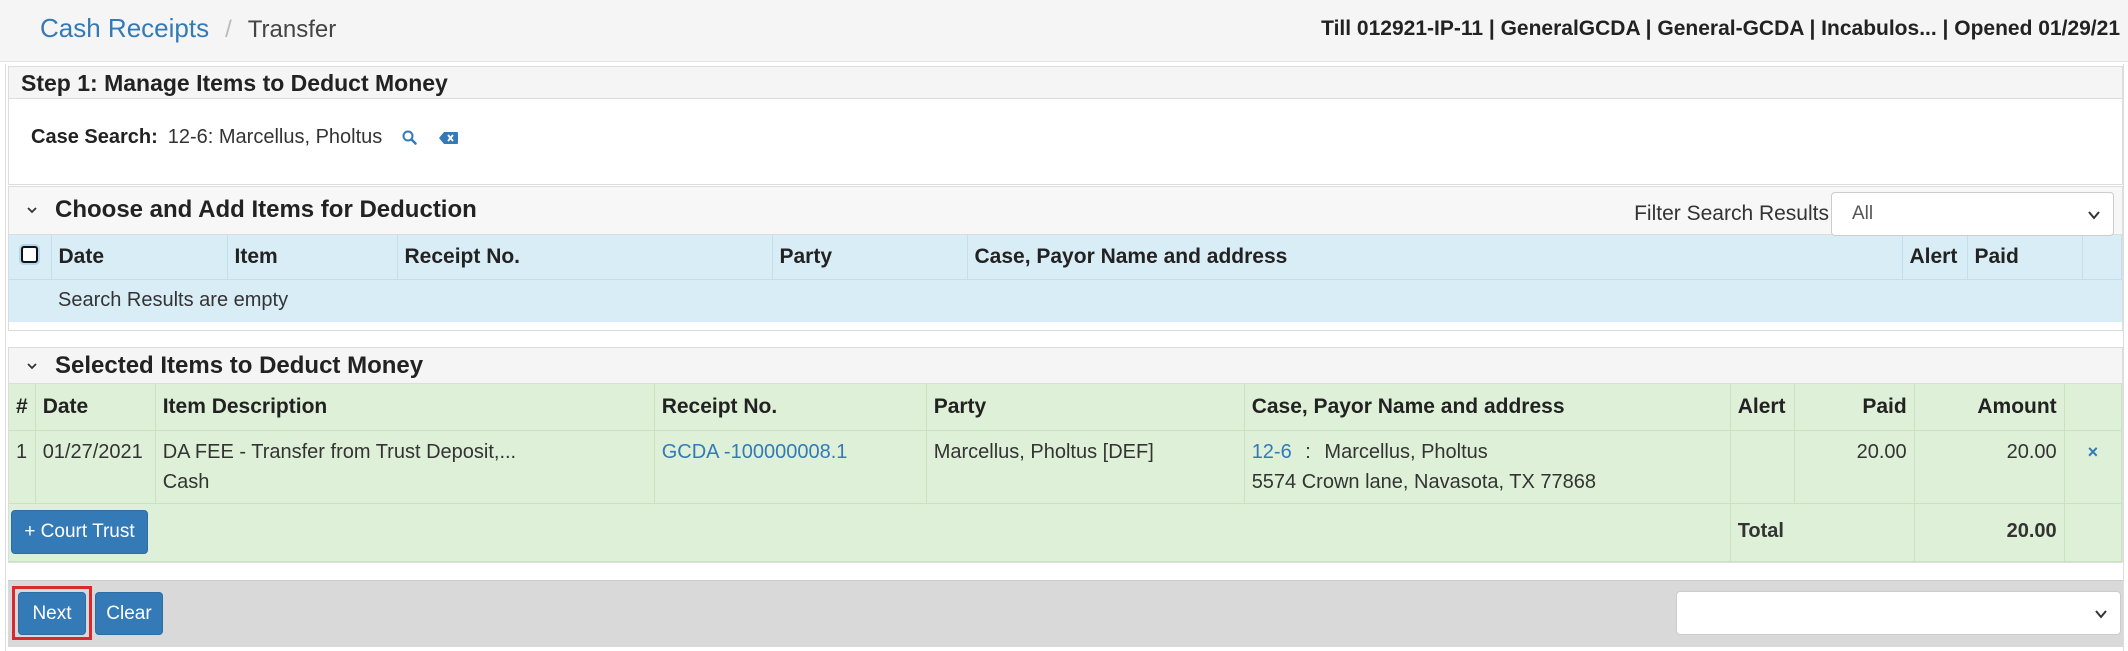  I want to click on search-icon, so click(410, 138).